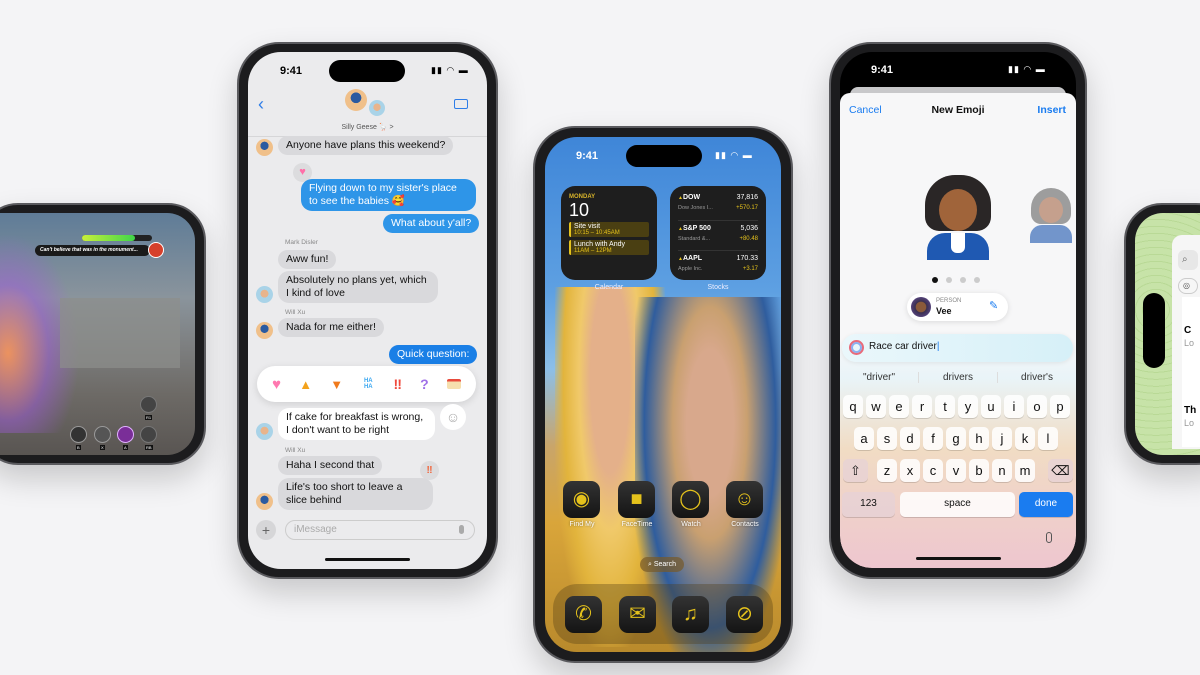 The image size is (1200, 675). Describe the element at coordinates (609, 229) in the screenshot. I see `calendar-event: Site visit 10:15 – 10:45AM` at that location.